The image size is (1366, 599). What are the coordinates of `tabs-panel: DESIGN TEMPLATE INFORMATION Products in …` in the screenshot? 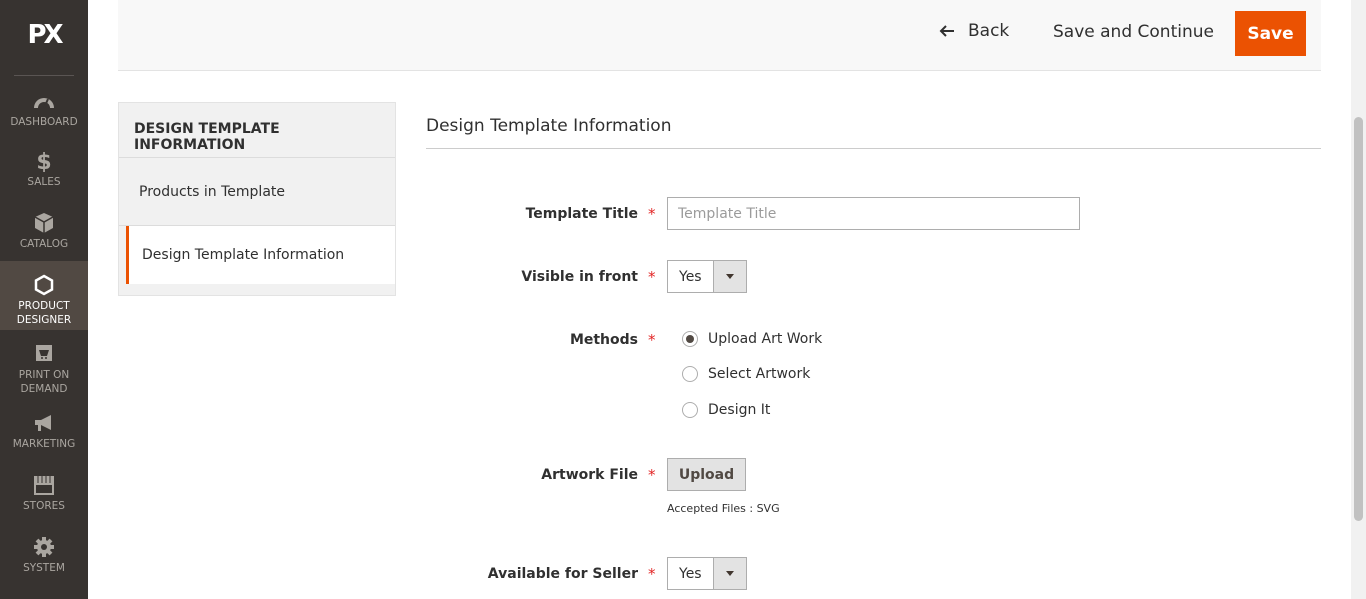 It's located at (257, 199).